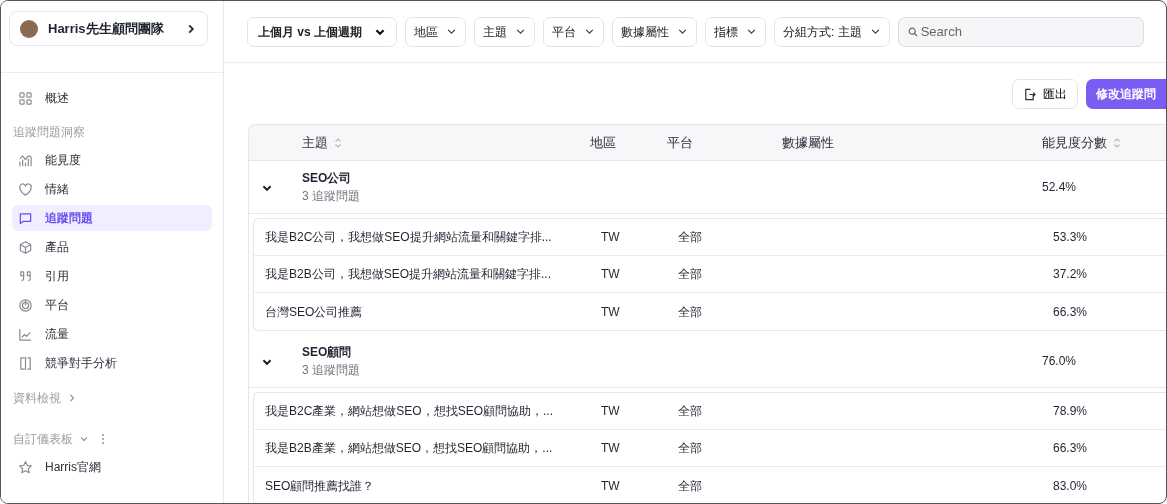 This screenshot has width=1167, height=504. Describe the element at coordinates (49, 132) in the screenshot. I see `section-title: 追蹤問題洞察` at that location.